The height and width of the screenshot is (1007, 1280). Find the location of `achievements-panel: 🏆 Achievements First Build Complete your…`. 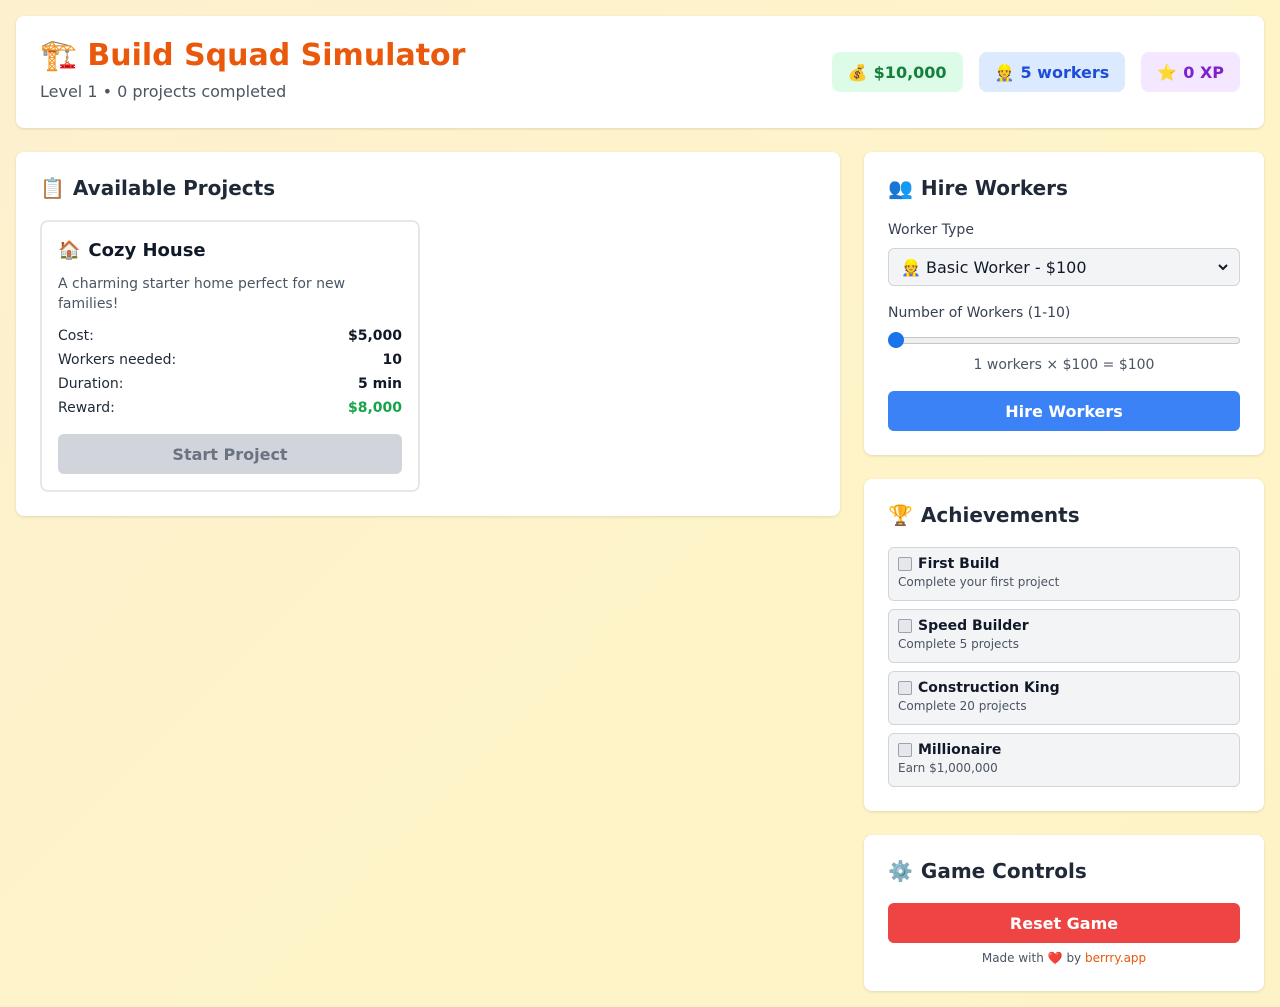

achievements-panel: 🏆 Achievements First Build Complete your… is located at coordinates (1064, 645).